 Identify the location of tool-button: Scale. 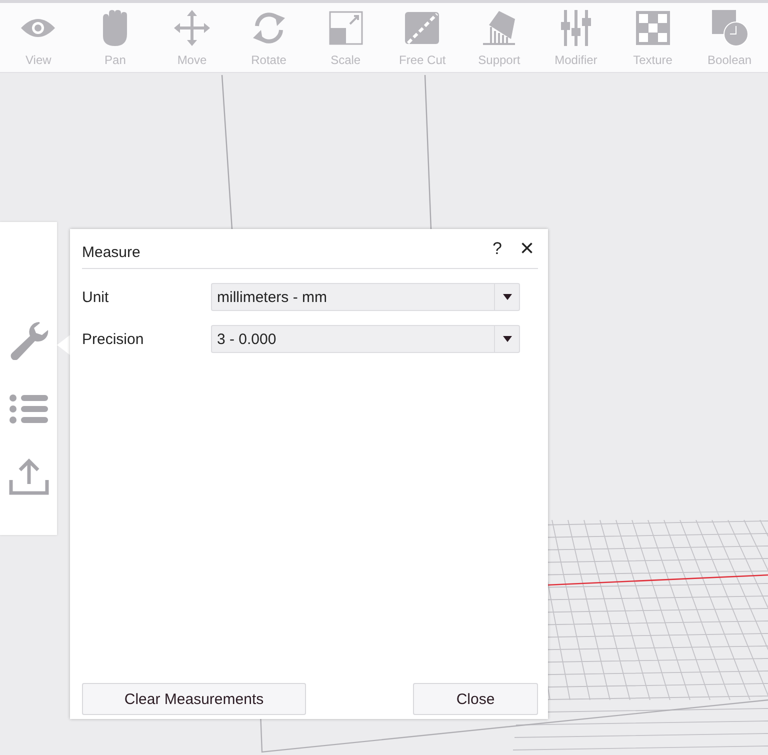
(345, 37).